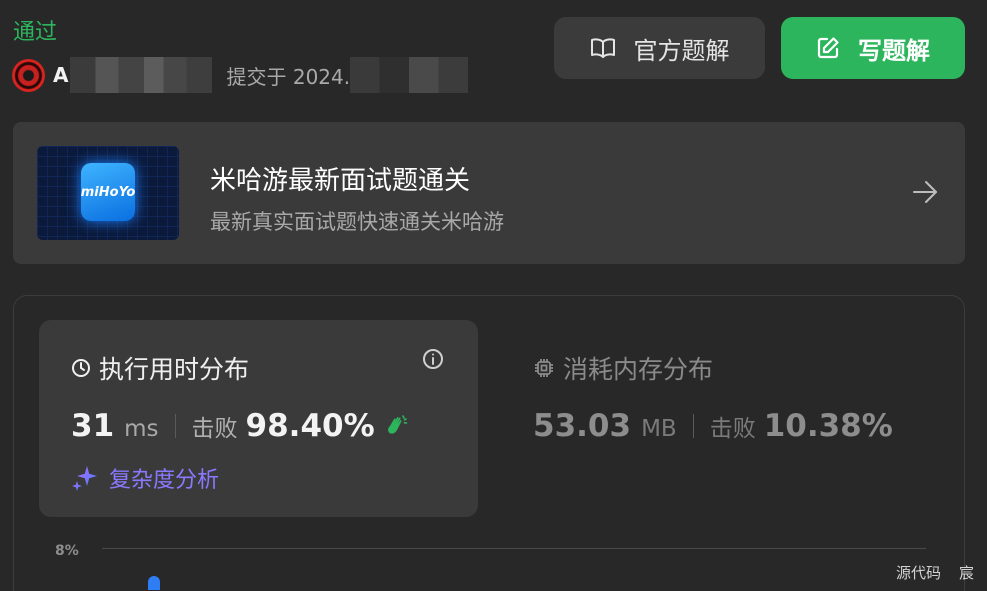 Image resolution: width=987 pixels, height=591 pixels. I want to click on memory-value: 53.03, so click(582, 426).